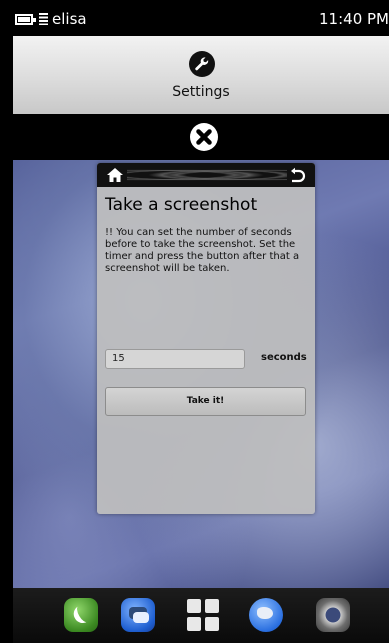 The height and width of the screenshot is (643, 389). Describe the element at coordinates (354, 19) in the screenshot. I see `status-time: 11:40 PM` at that location.